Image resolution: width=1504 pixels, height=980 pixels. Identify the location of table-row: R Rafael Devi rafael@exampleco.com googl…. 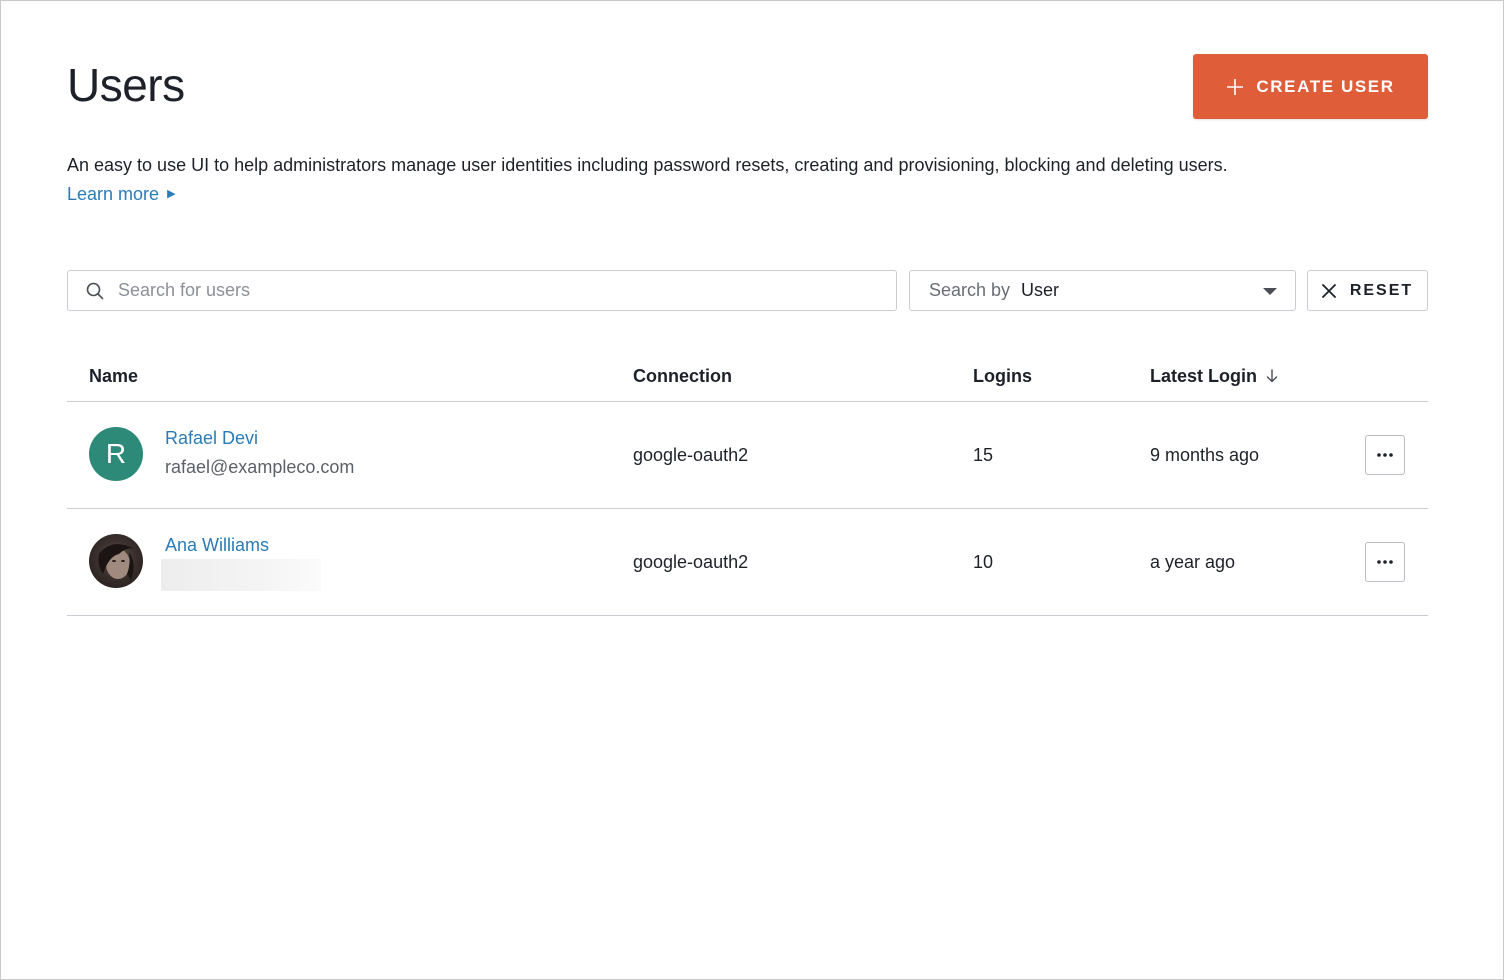
(747, 455).